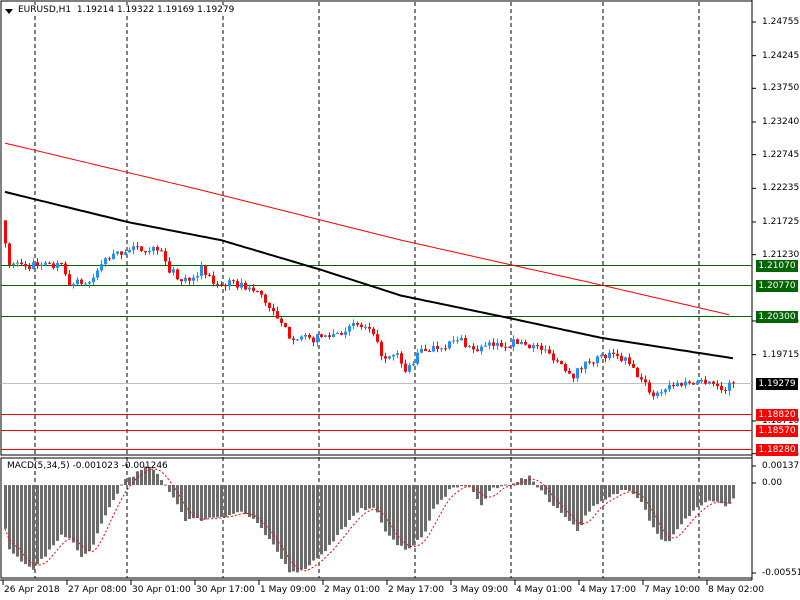  I want to click on low-value: 1.19169, so click(176, 10).